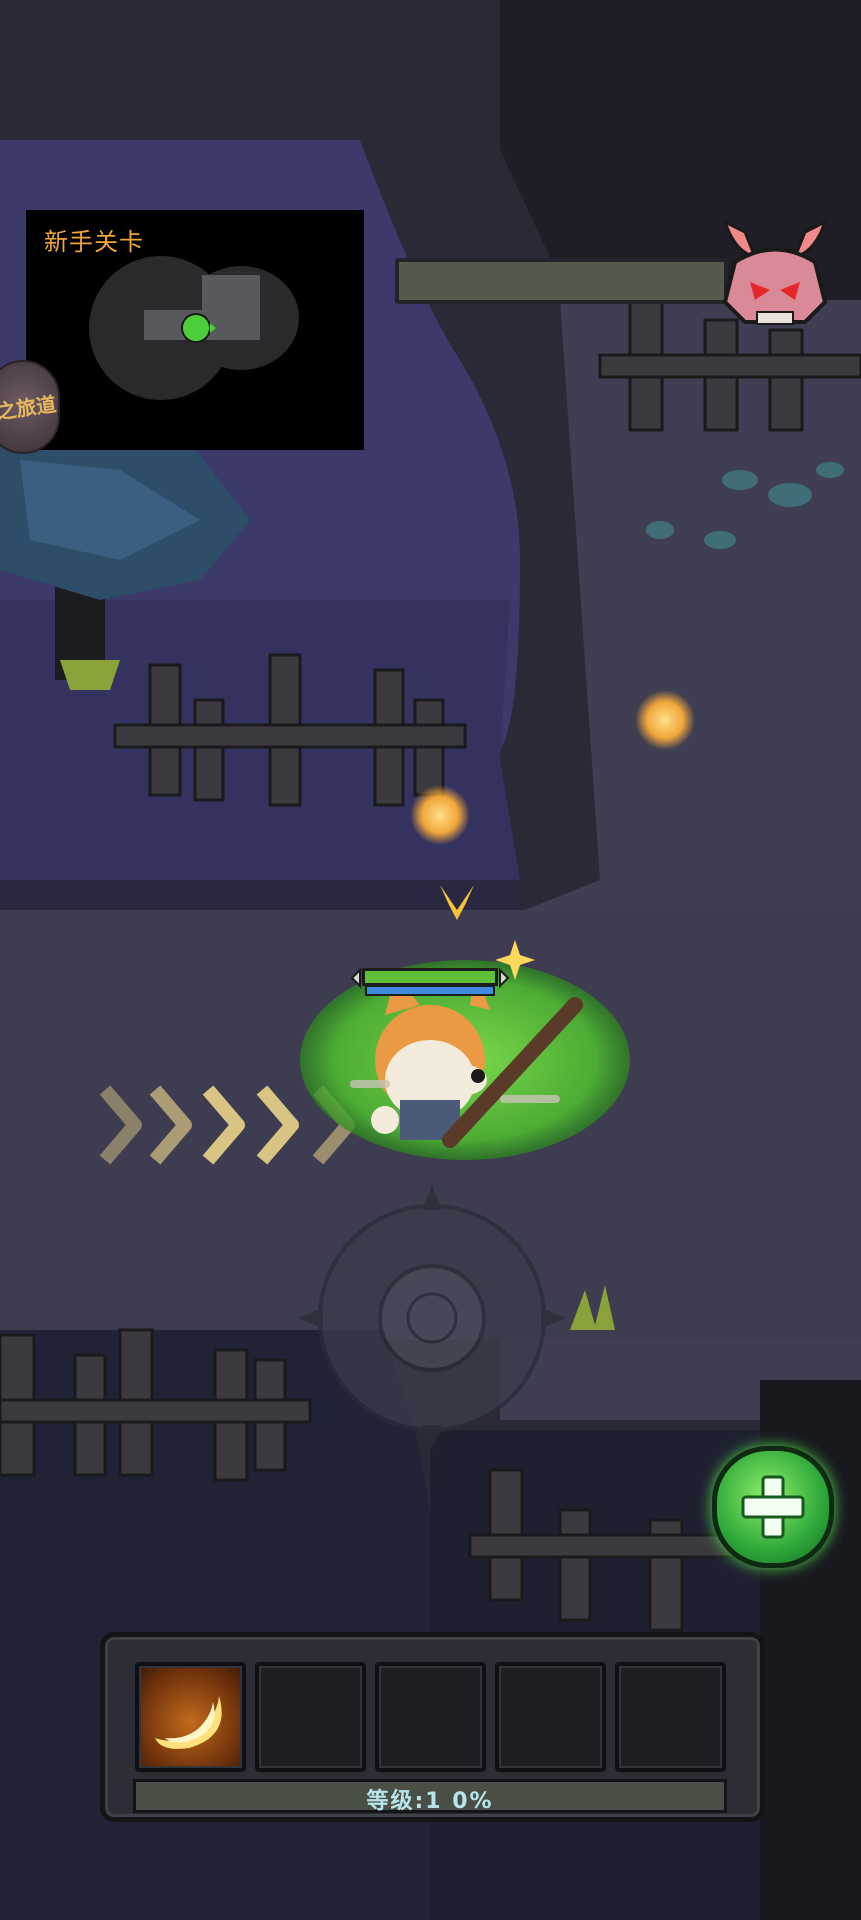 The height and width of the screenshot is (1920, 861). Describe the element at coordinates (775, 272) in the screenshot. I see `demon-skull-icon` at that location.